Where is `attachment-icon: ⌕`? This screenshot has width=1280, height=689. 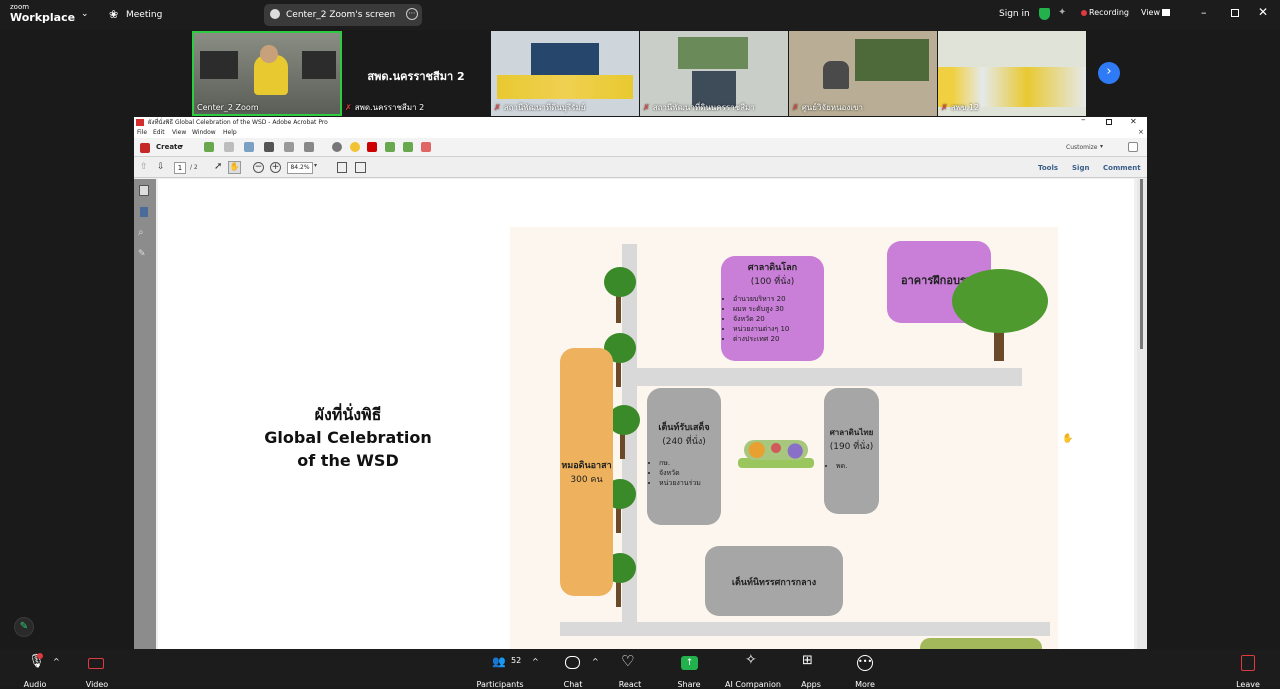 attachment-icon: ⌕ is located at coordinates (141, 232).